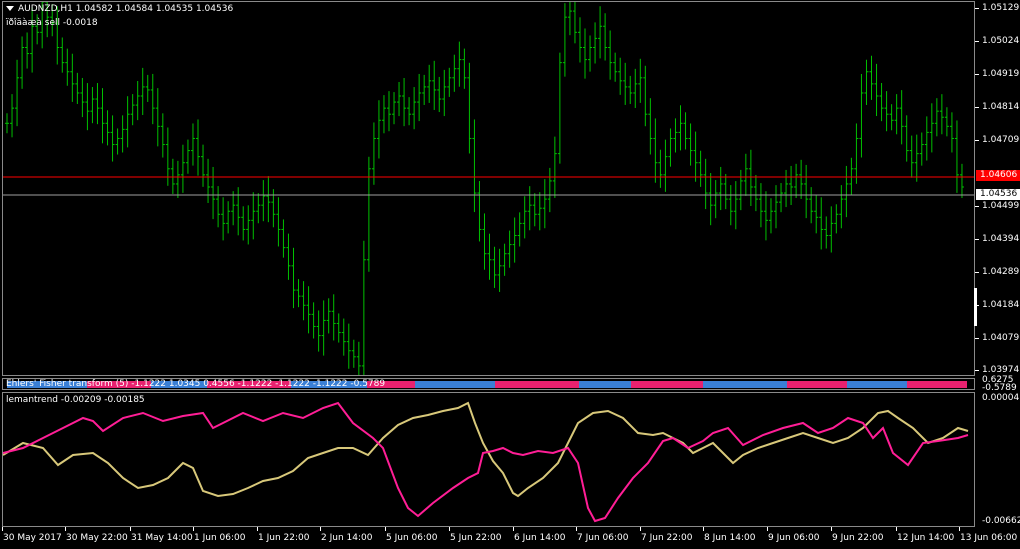 The height and width of the screenshot is (549, 1020). I want to click on price-axis-label: 1.04394, so click(1001, 239).